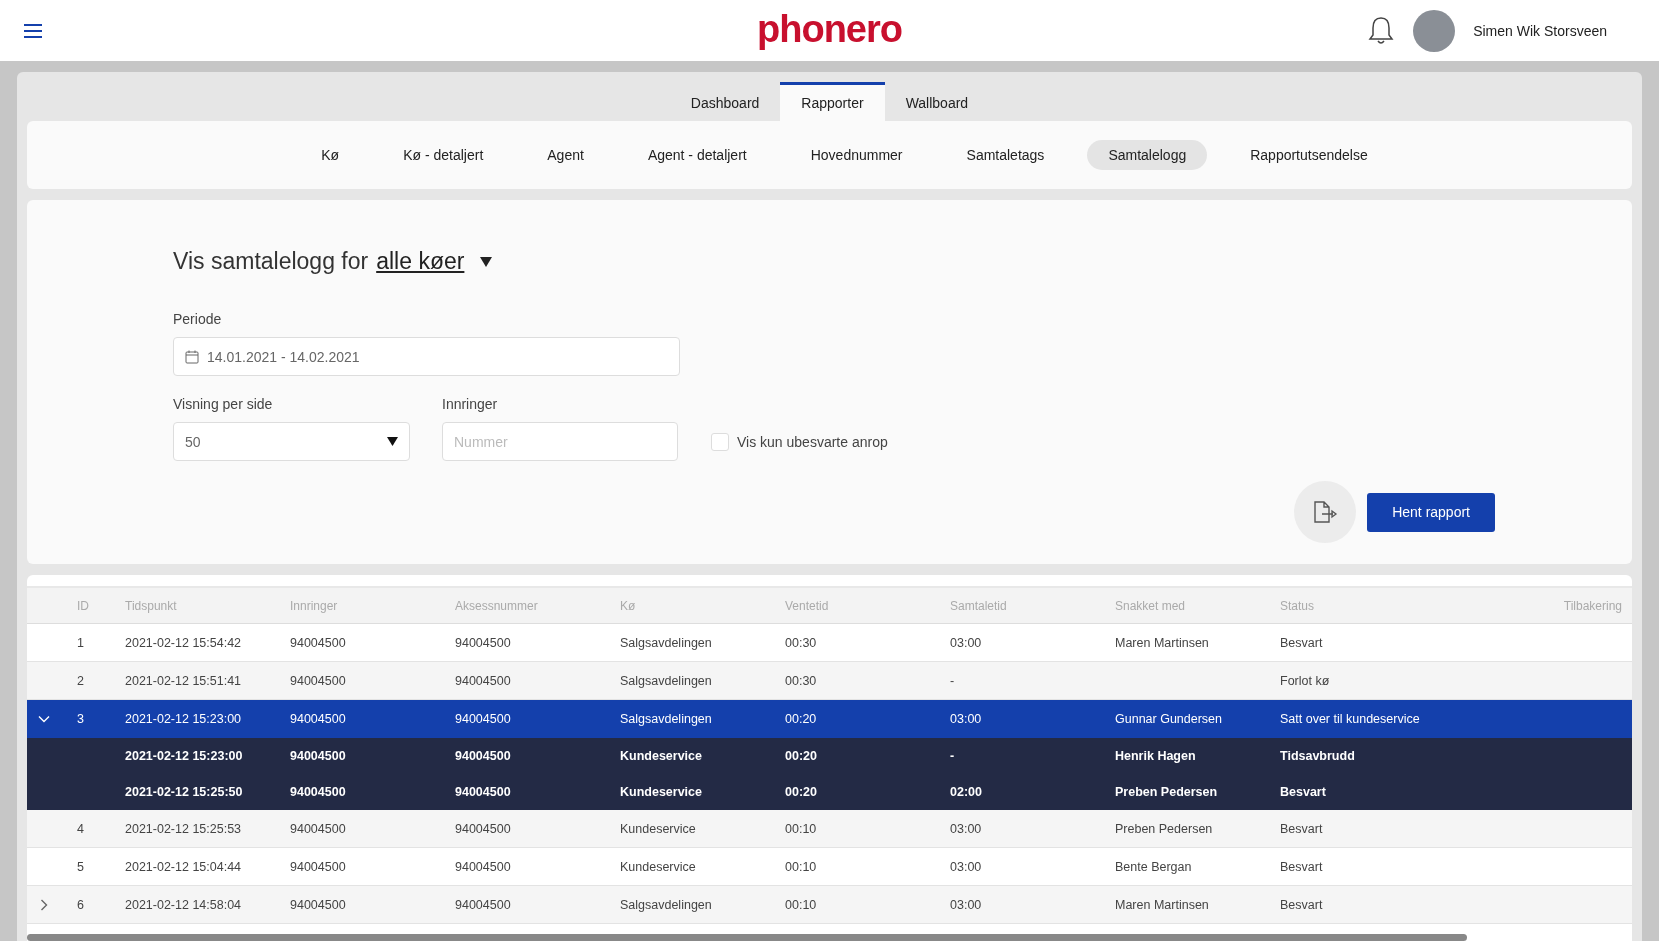  Describe the element at coordinates (291, 441) in the screenshot. I see `per-page-select: 50` at that location.